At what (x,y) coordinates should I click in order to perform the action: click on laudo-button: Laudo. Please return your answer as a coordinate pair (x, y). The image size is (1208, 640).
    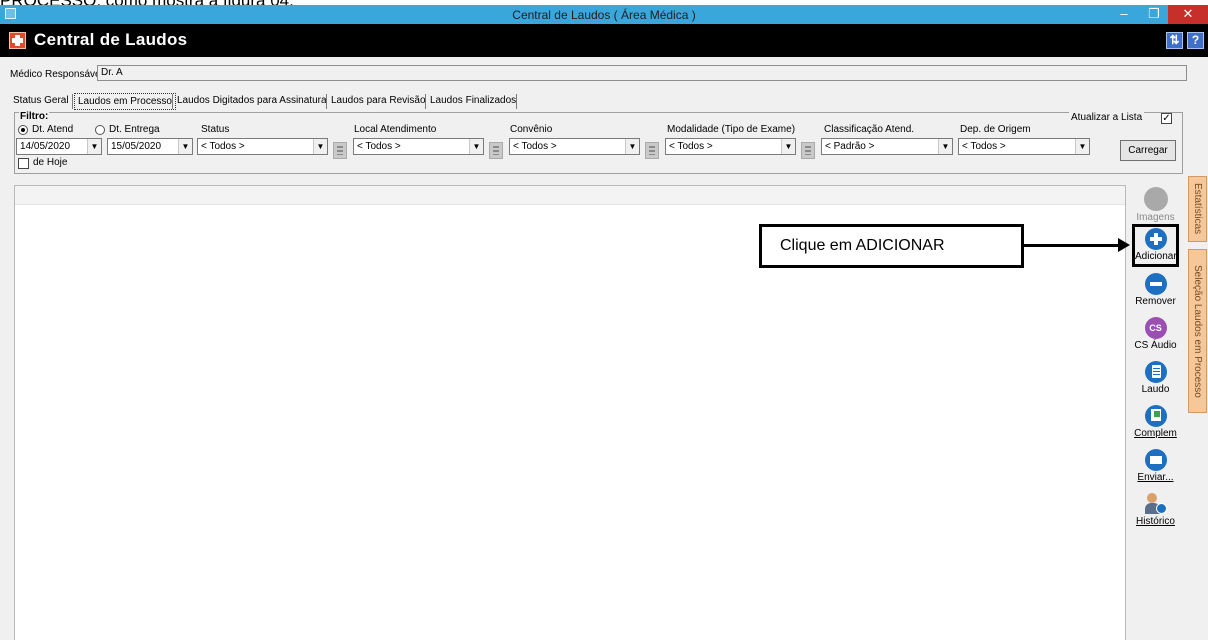
    Looking at the image, I should click on (1155, 380).